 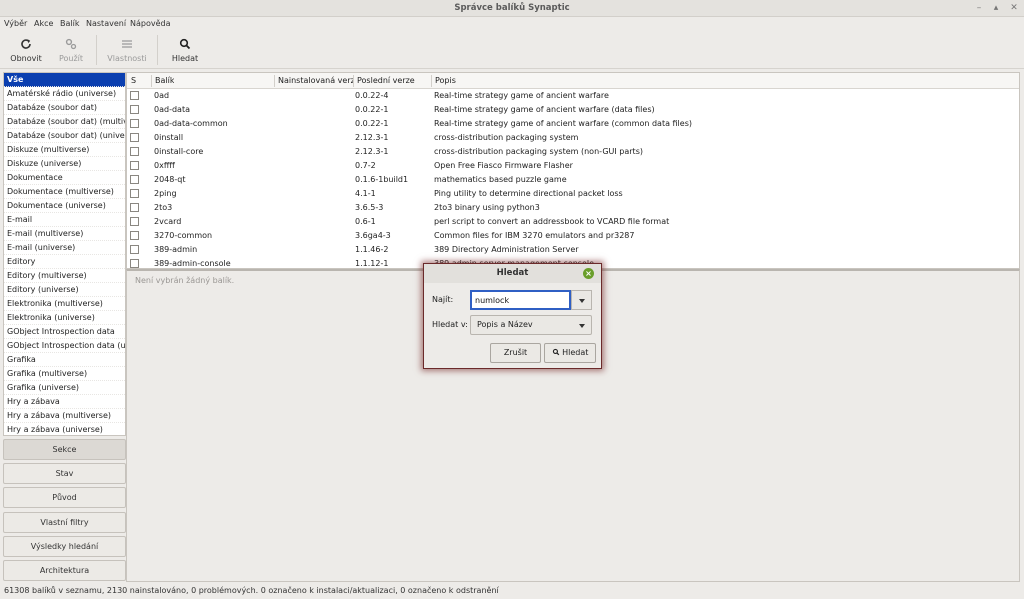 I want to click on section-item: Dokumentace (universe), so click(x=64, y=206).